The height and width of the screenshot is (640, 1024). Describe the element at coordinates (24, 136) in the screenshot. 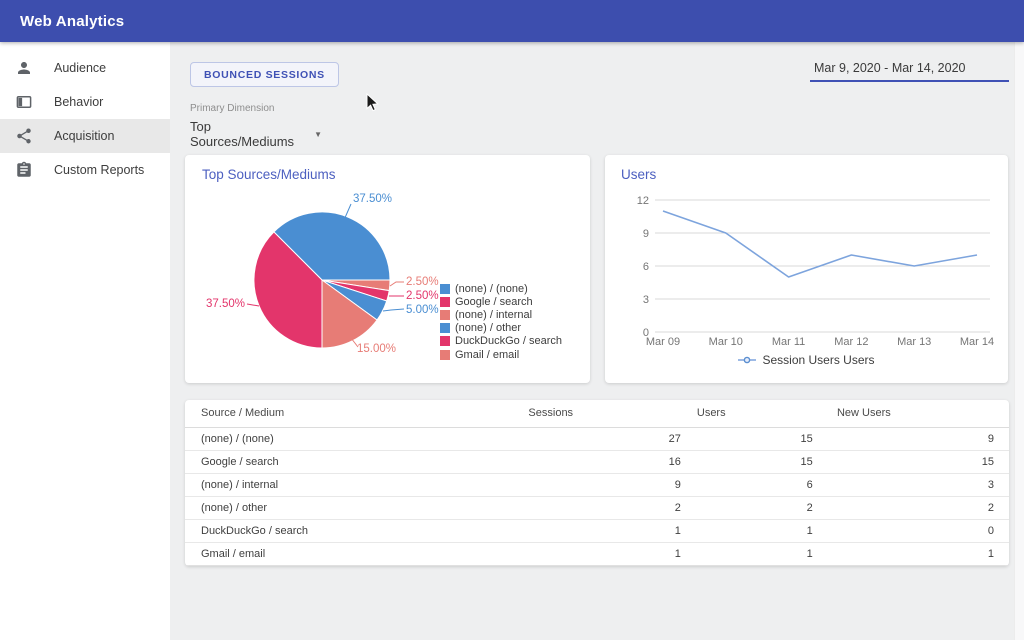

I see `share-icon` at that location.